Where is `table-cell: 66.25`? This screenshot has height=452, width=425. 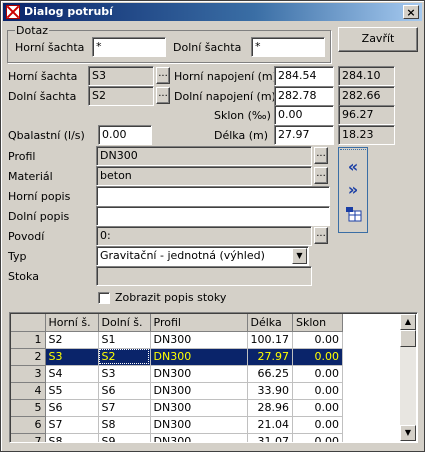 table-cell: 66.25 is located at coordinates (270, 374).